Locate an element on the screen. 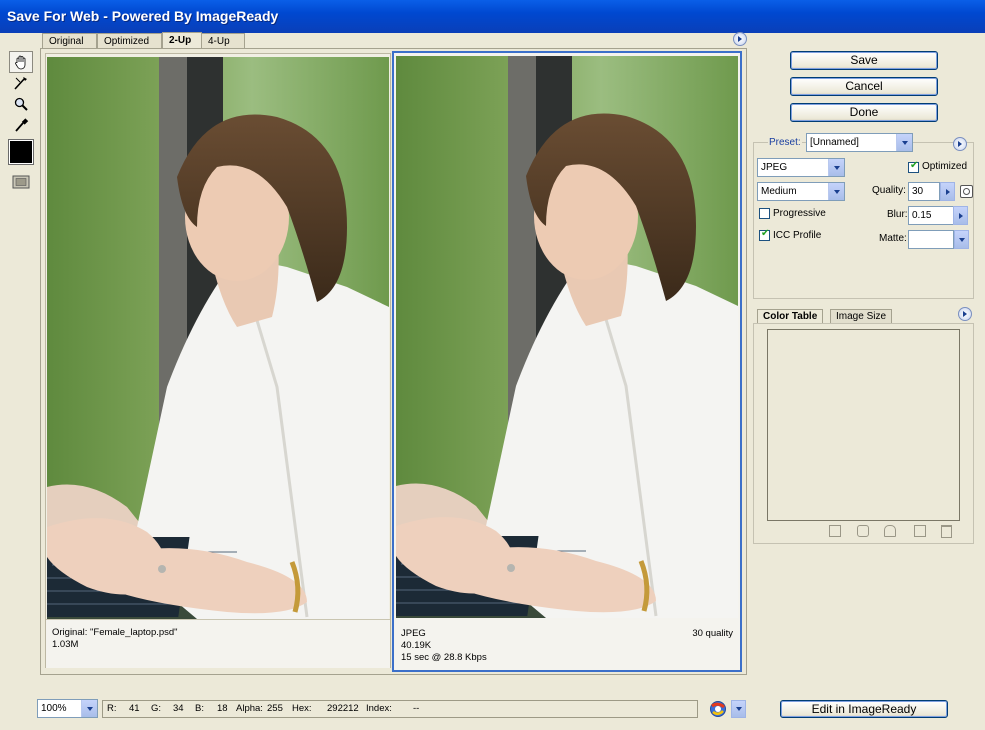 Image resolution: width=985 pixels, height=730 pixels. original-filesize: 1.03M is located at coordinates (65, 644).